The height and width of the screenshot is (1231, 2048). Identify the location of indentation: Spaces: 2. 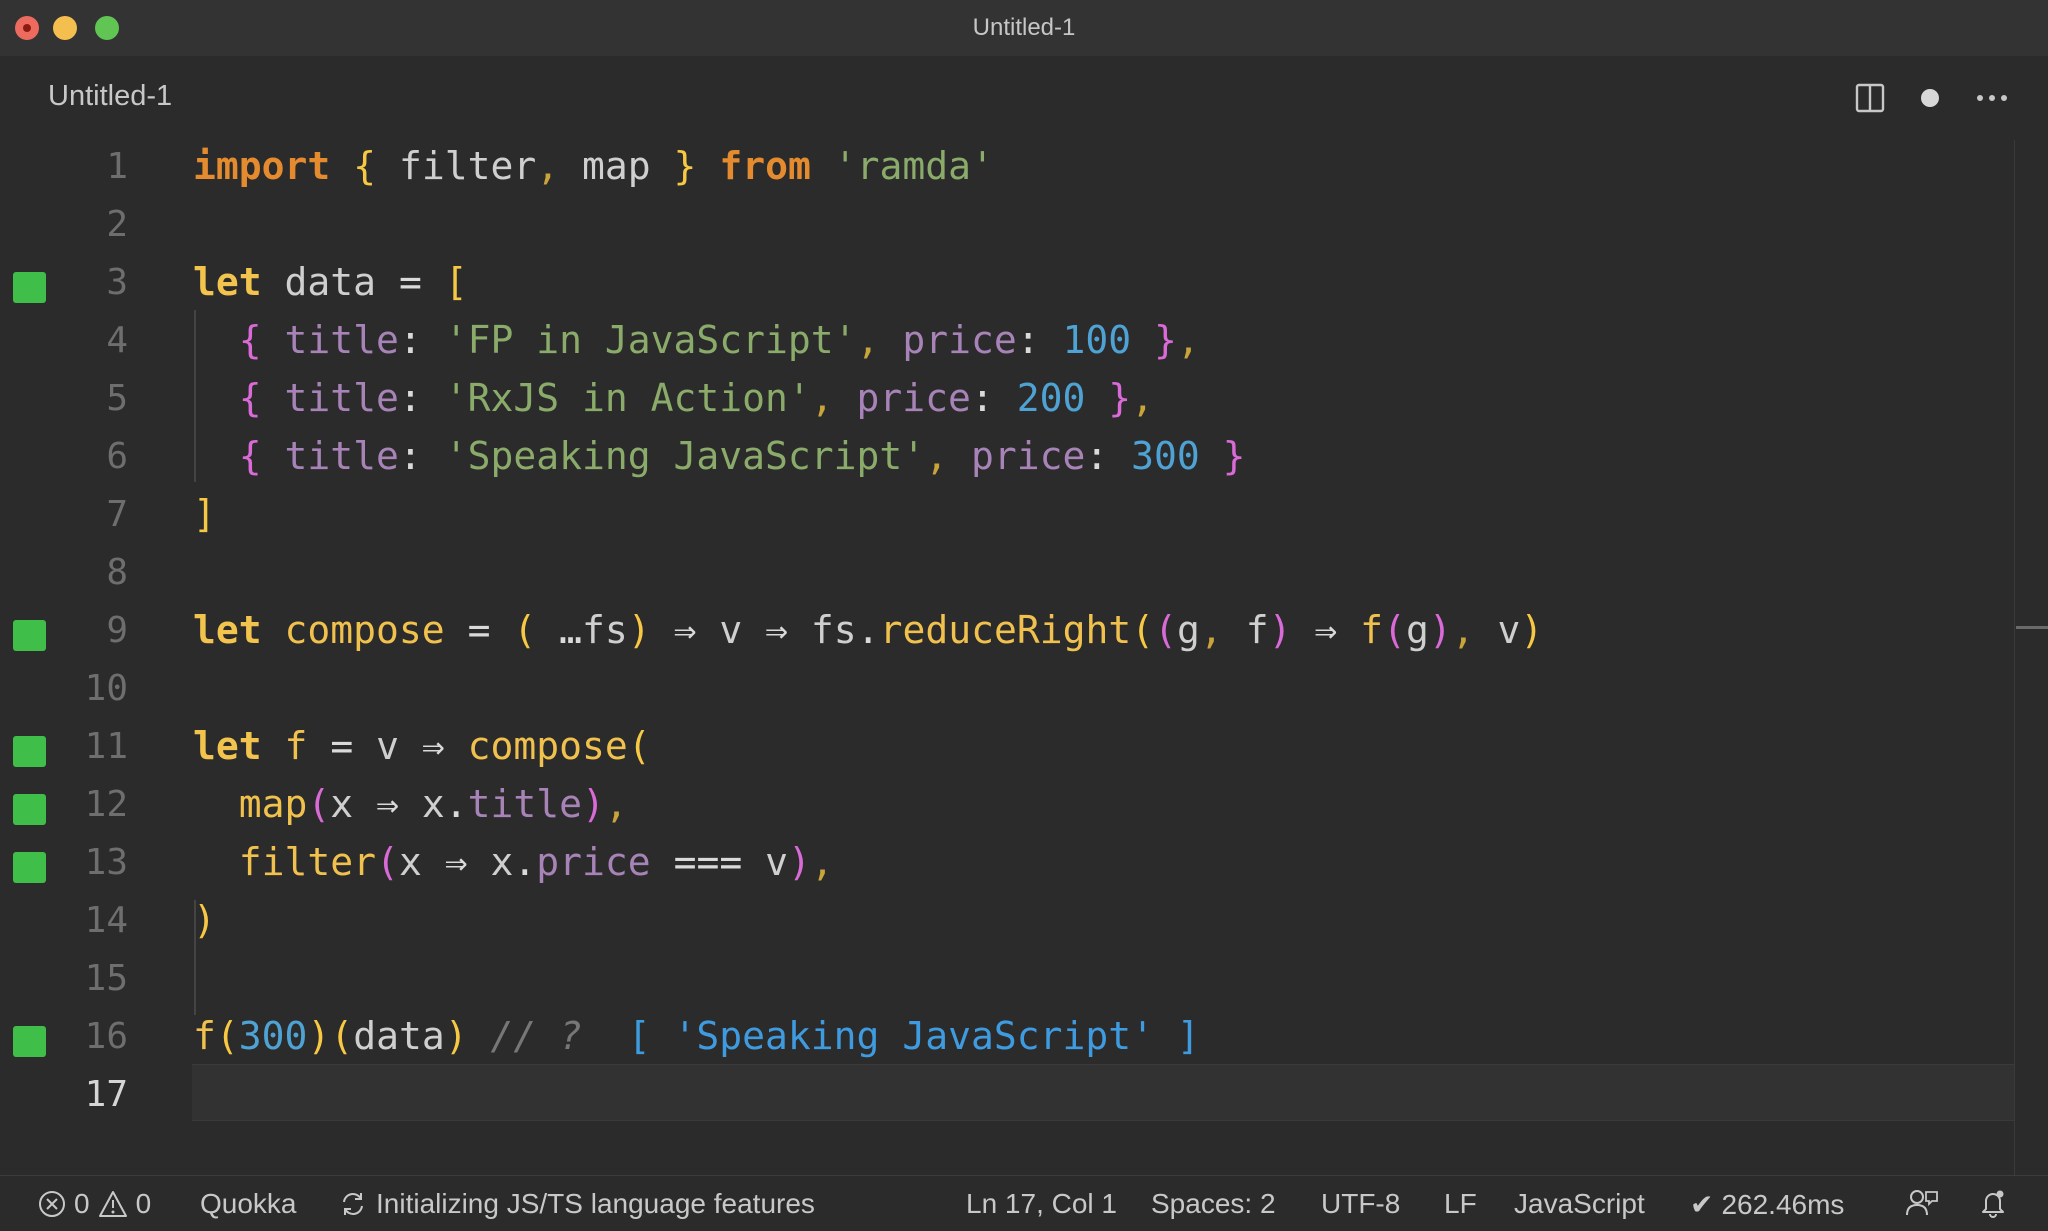
(1213, 1204).